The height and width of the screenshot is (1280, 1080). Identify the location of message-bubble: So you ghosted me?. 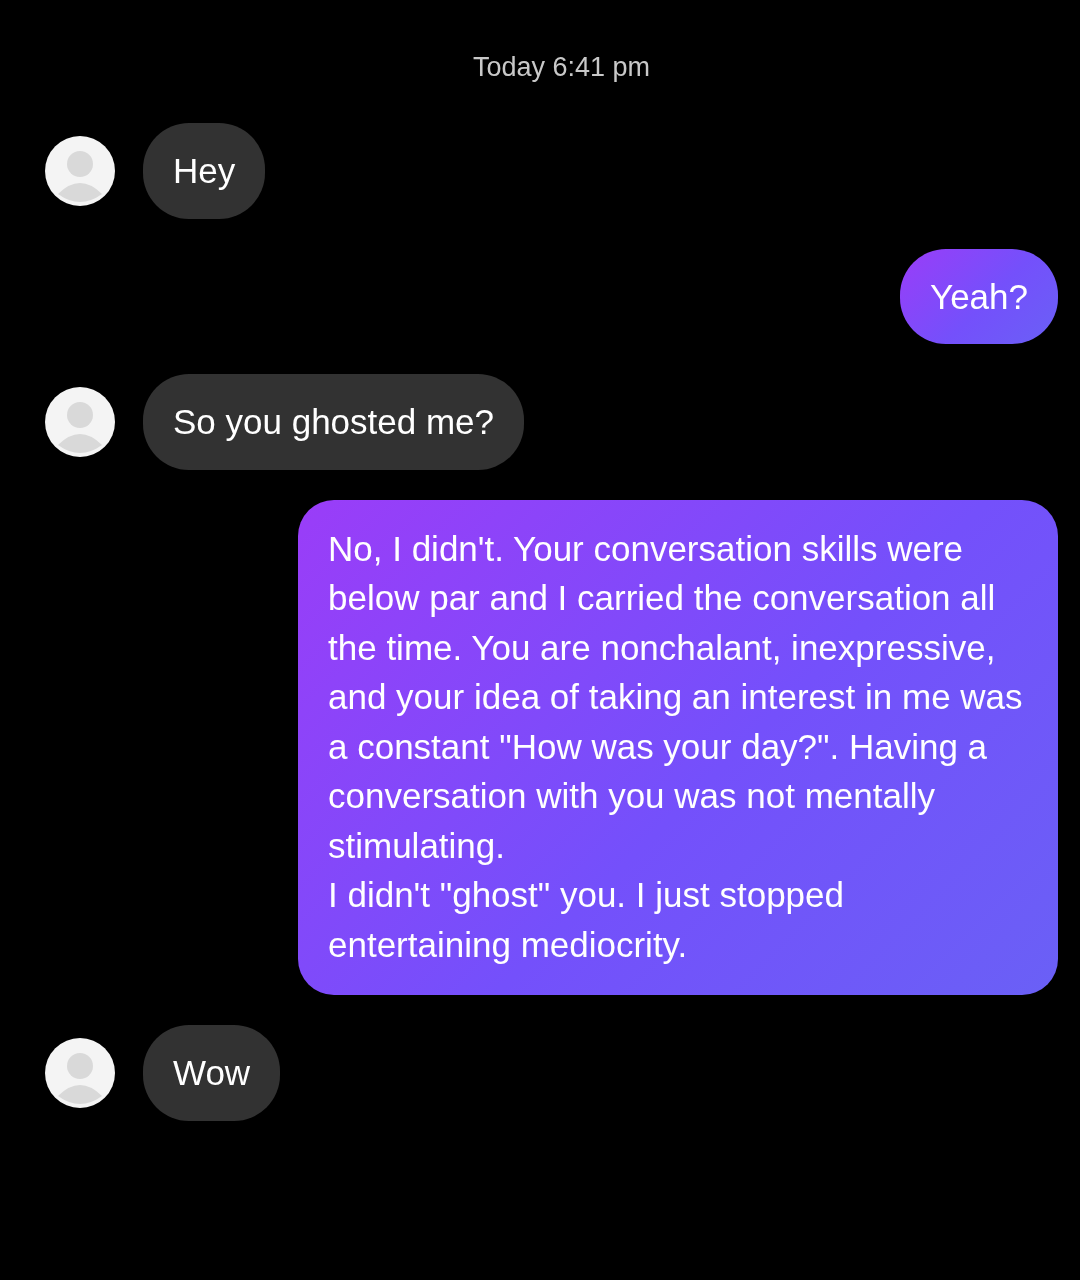
(334, 422).